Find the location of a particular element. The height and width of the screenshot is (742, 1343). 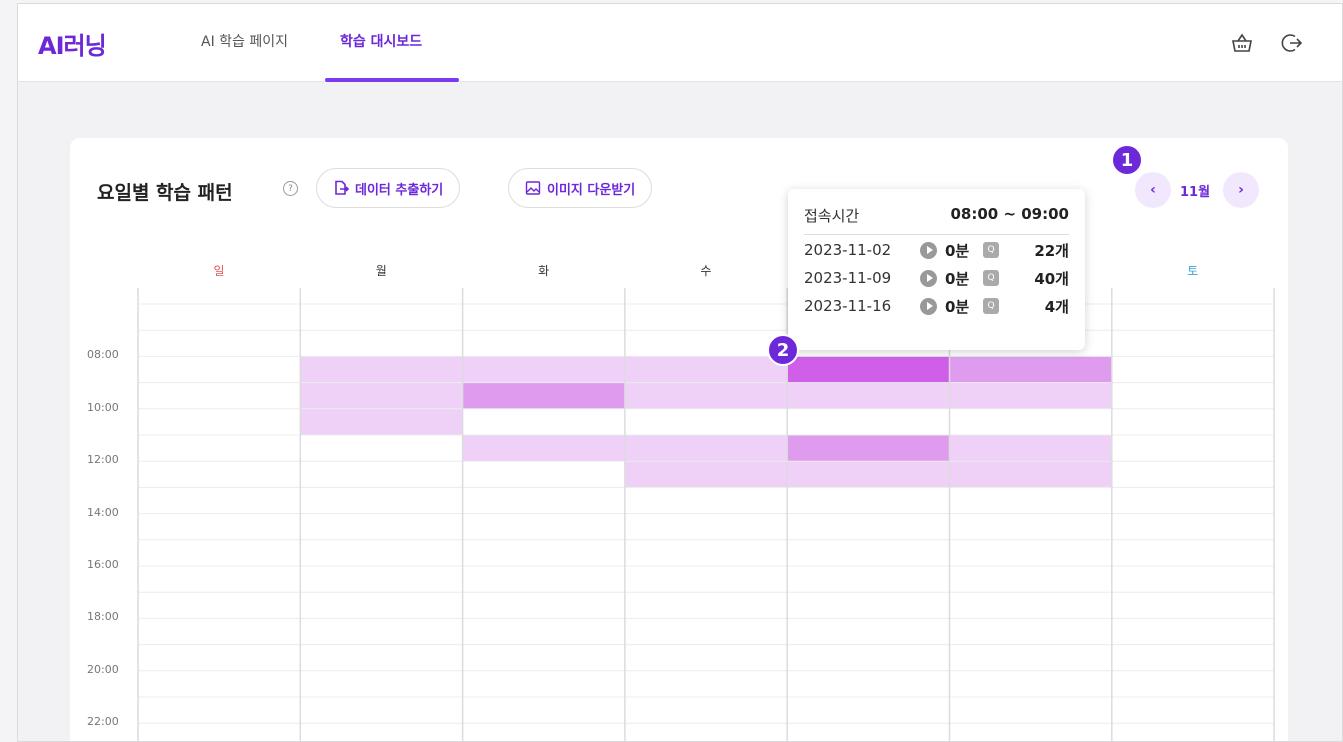

time-axis-label: 08:00 is located at coordinates (103, 355).